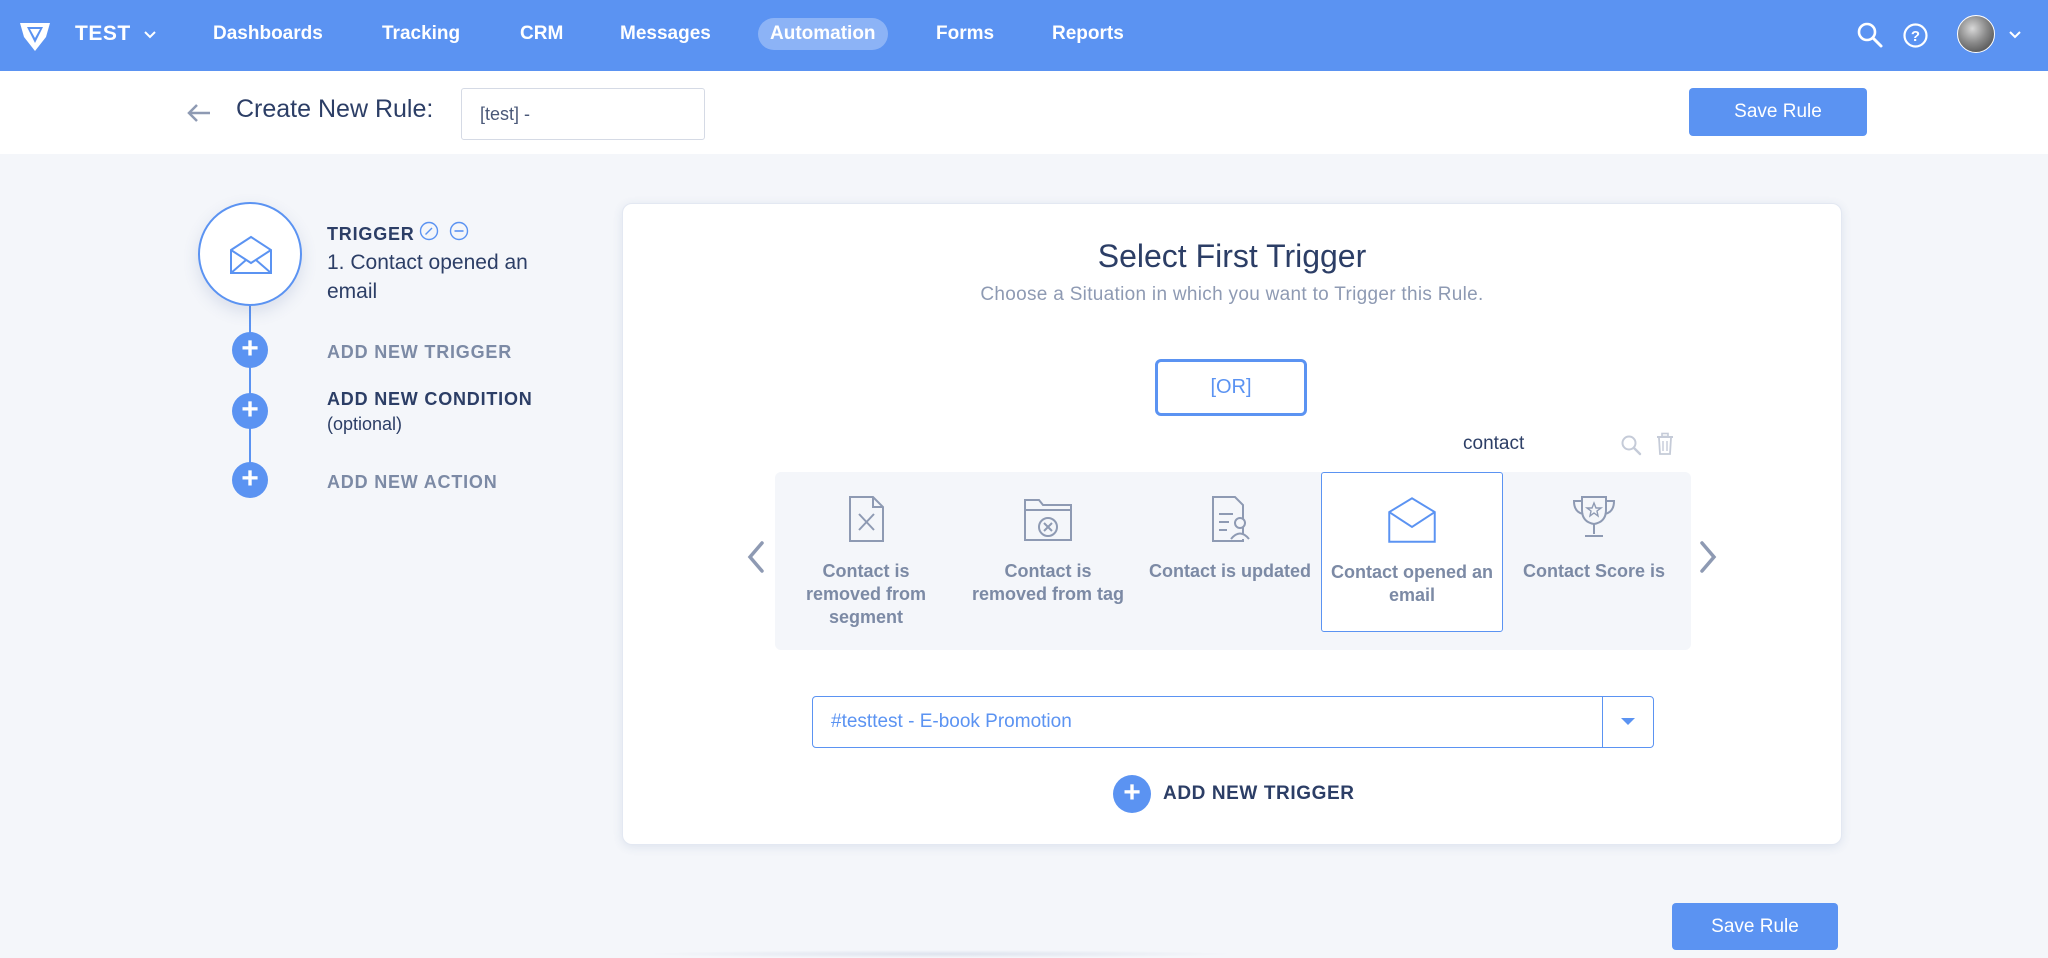  I want to click on card-title: Select First Trigger, so click(1232, 256).